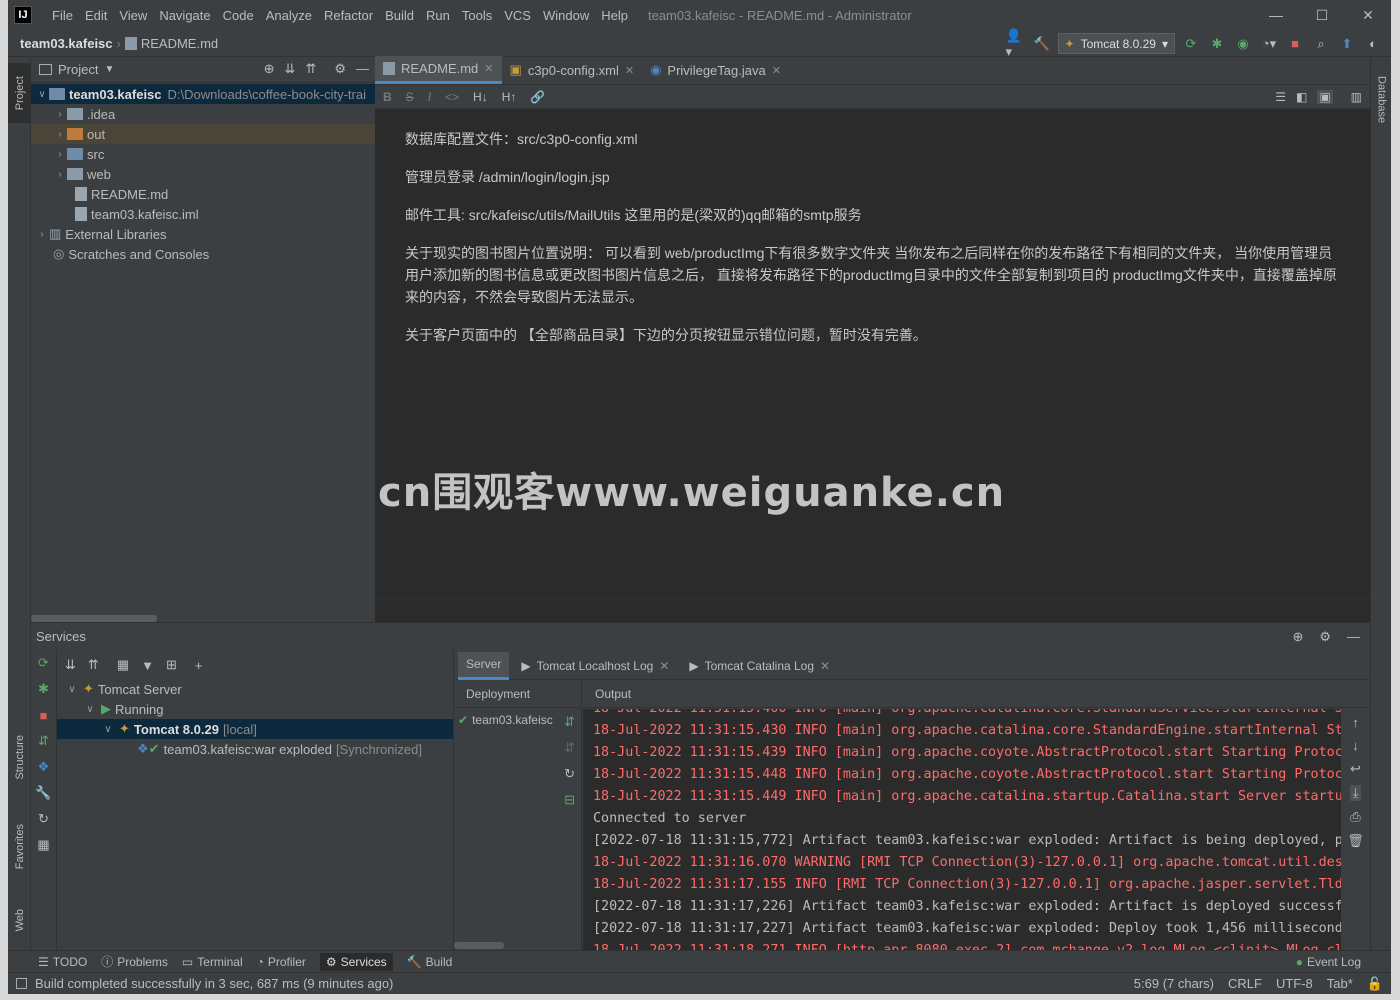  What do you see at coordinates (1340, 984) in the screenshot?
I see `indent-setting: Tab*` at bounding box center [1340, 984].